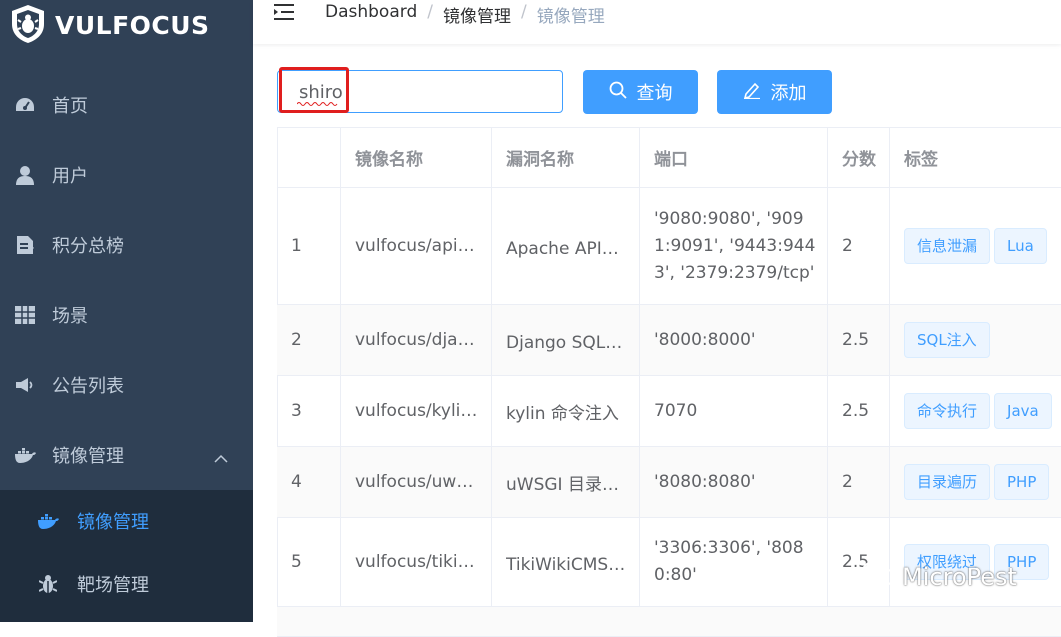 The height and width of the screenshot is (637, 1061). I want to click on dashboard-icon, so click(25, 105).